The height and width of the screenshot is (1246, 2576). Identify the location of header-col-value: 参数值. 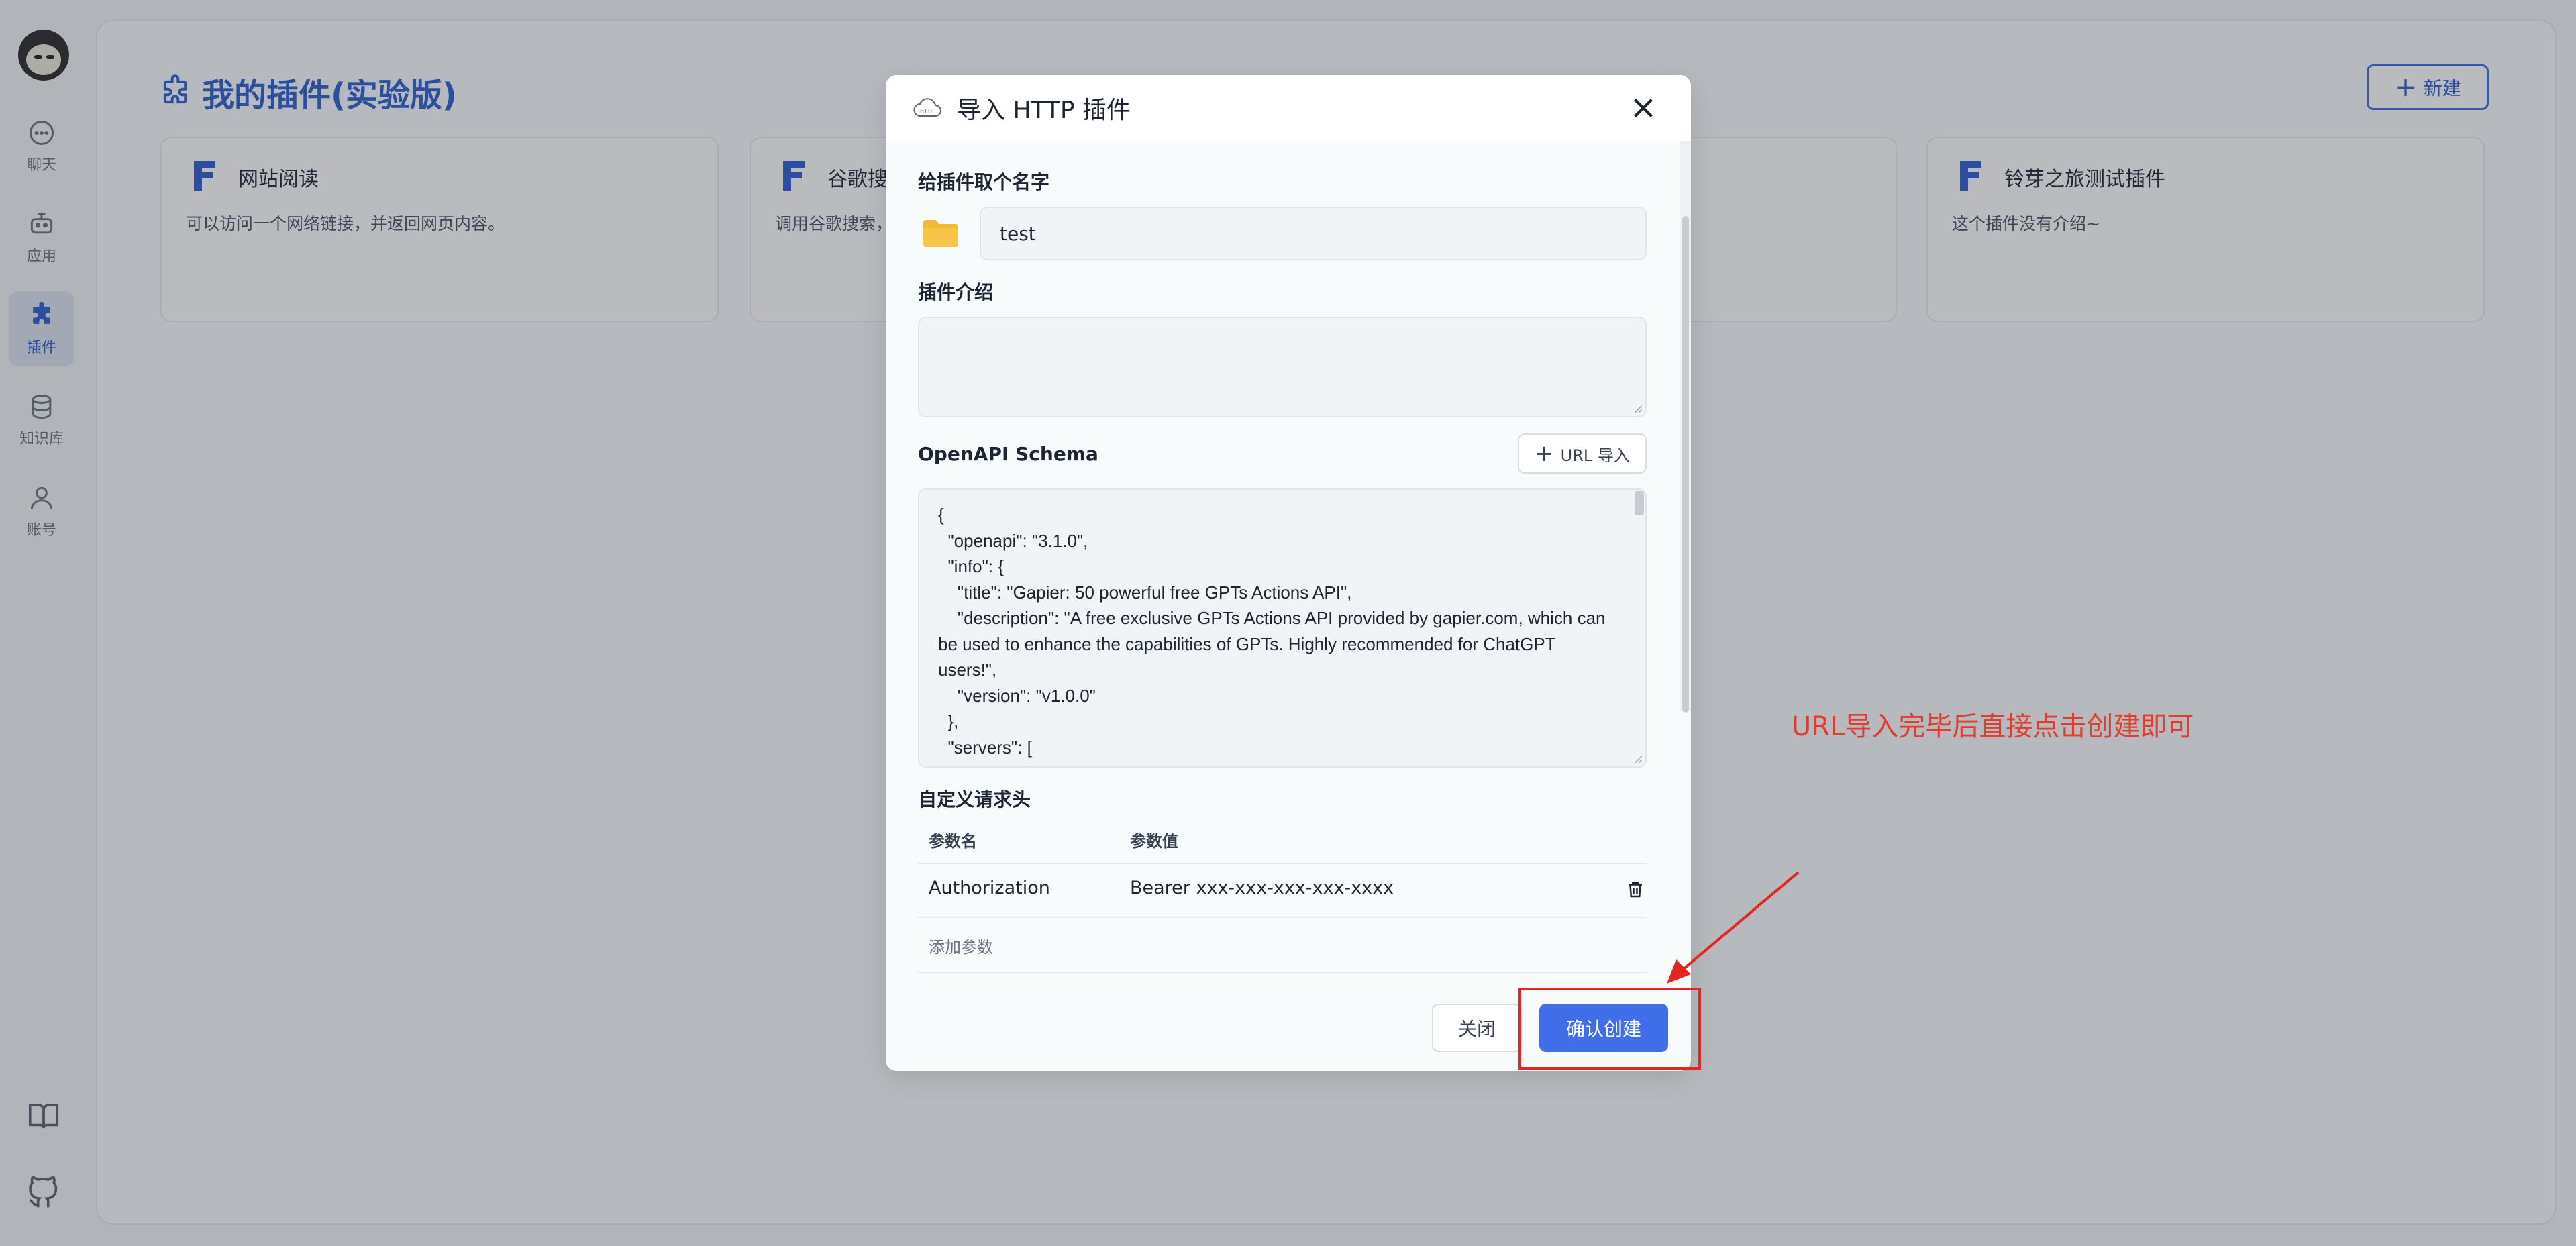
(1154, 839).